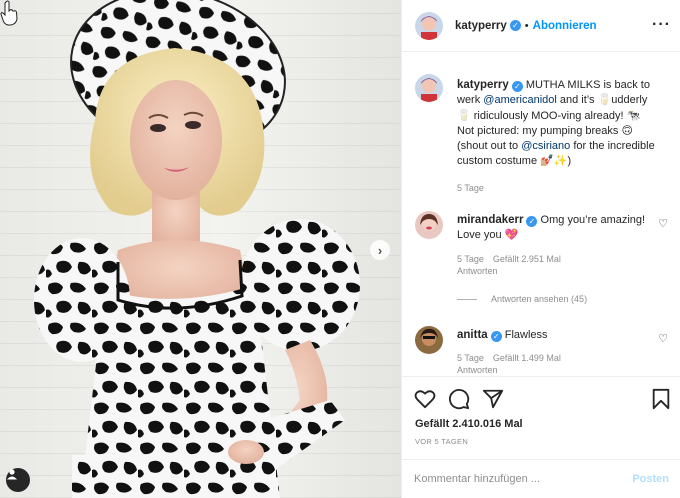  What do you see at coordinates (526, 335) in the screenshot?
I see `comment-text: Flawless` at bounding box center [526, 335].